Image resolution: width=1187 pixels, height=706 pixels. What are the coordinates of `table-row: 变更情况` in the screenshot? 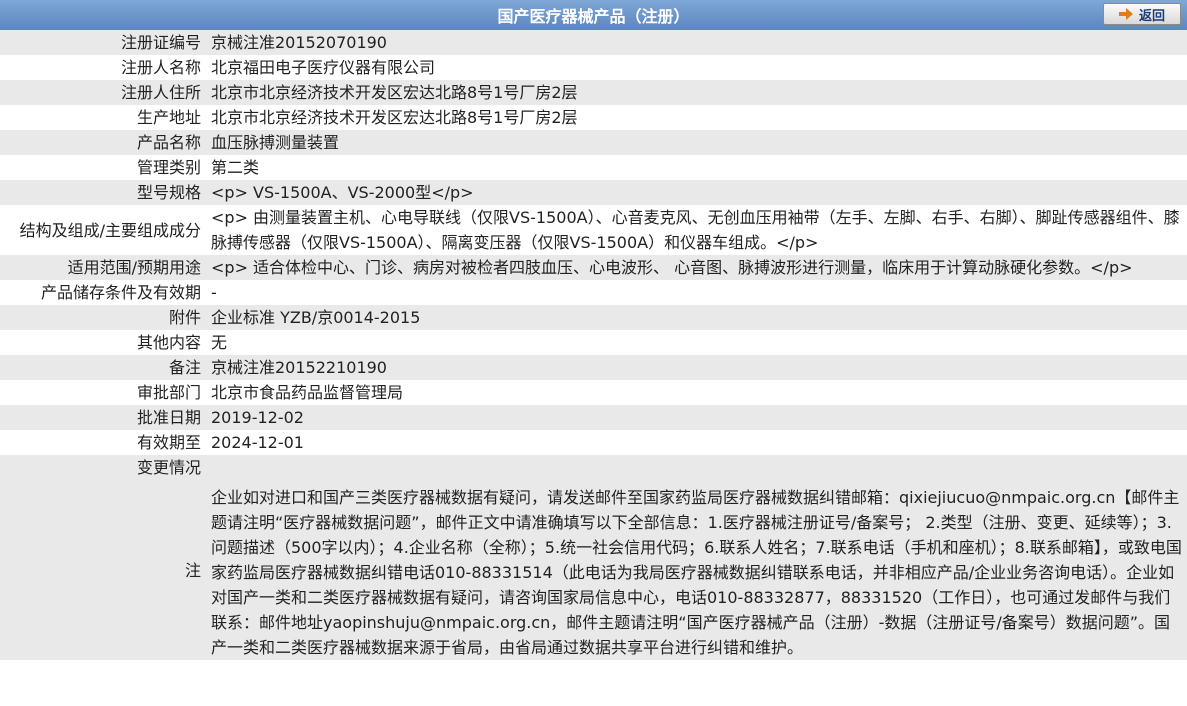 It's located at (593, 467).